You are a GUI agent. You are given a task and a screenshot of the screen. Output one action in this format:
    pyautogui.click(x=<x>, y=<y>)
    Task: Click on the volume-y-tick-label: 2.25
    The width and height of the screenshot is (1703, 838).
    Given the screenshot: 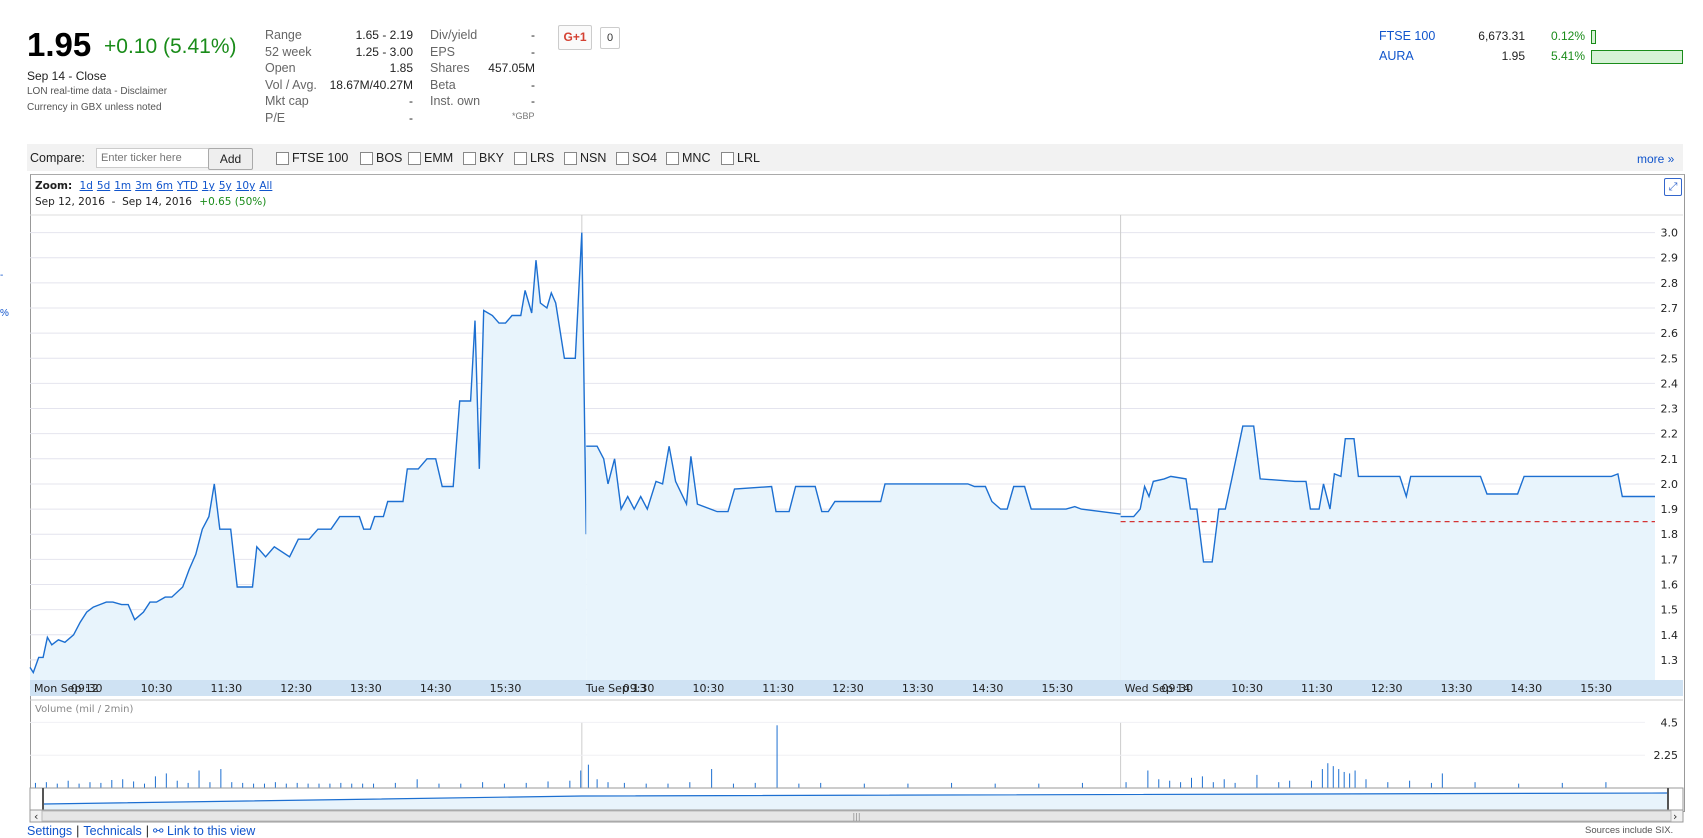 What is the action you would take?
    pyautogui.click(x=1666, y=755)
    